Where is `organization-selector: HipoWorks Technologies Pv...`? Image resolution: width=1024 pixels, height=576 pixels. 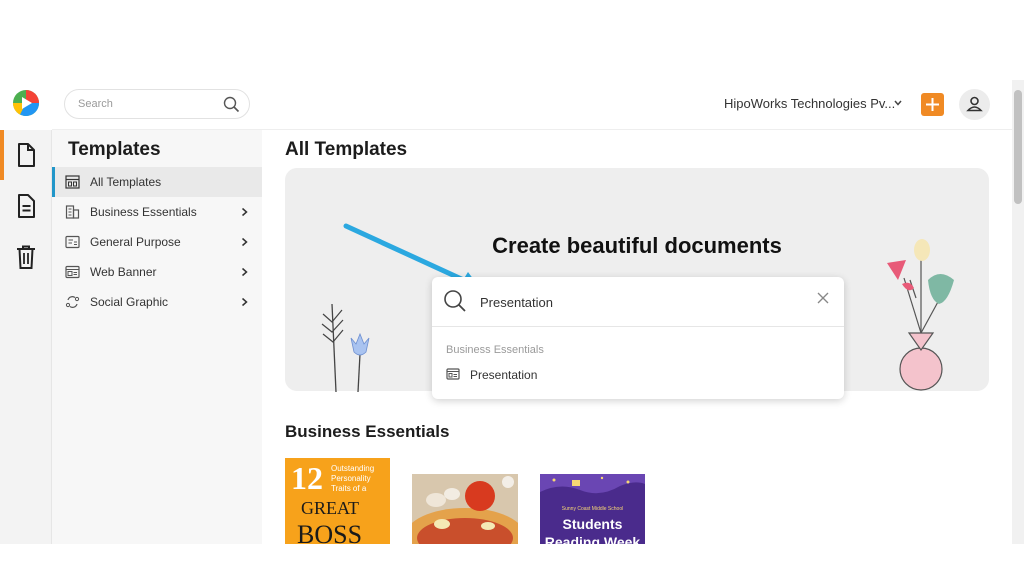 organization-selector: HipoWorks Technologies Pv... is located at coordinates (809, 103).